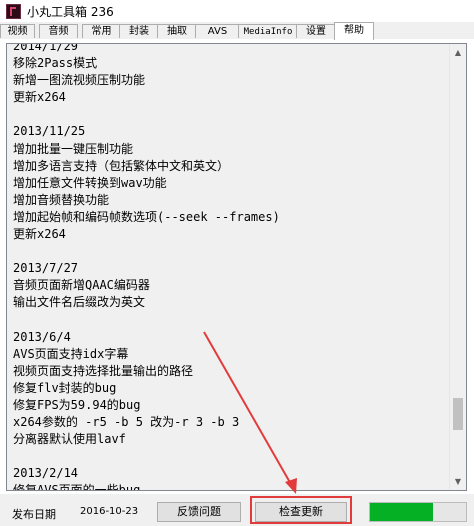  I want to click on tab-help: 帮助, so click(354, 31).